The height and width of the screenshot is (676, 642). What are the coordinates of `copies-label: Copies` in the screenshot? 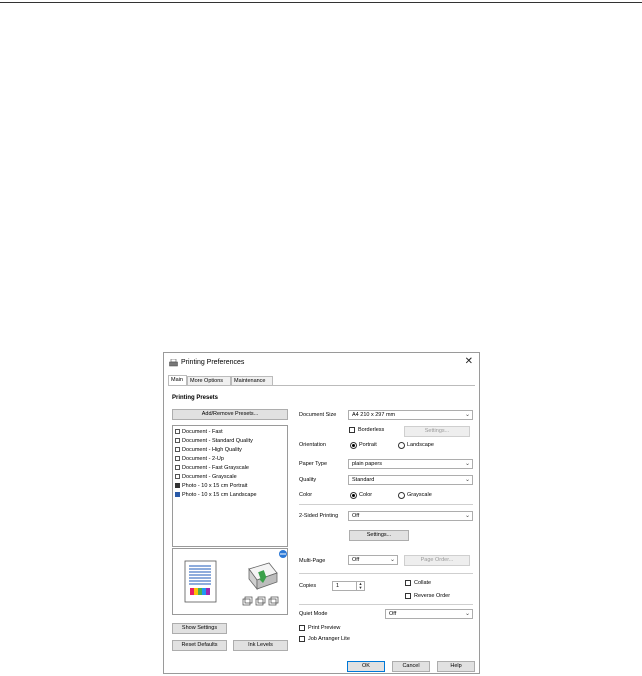 It's located at (308, 586).